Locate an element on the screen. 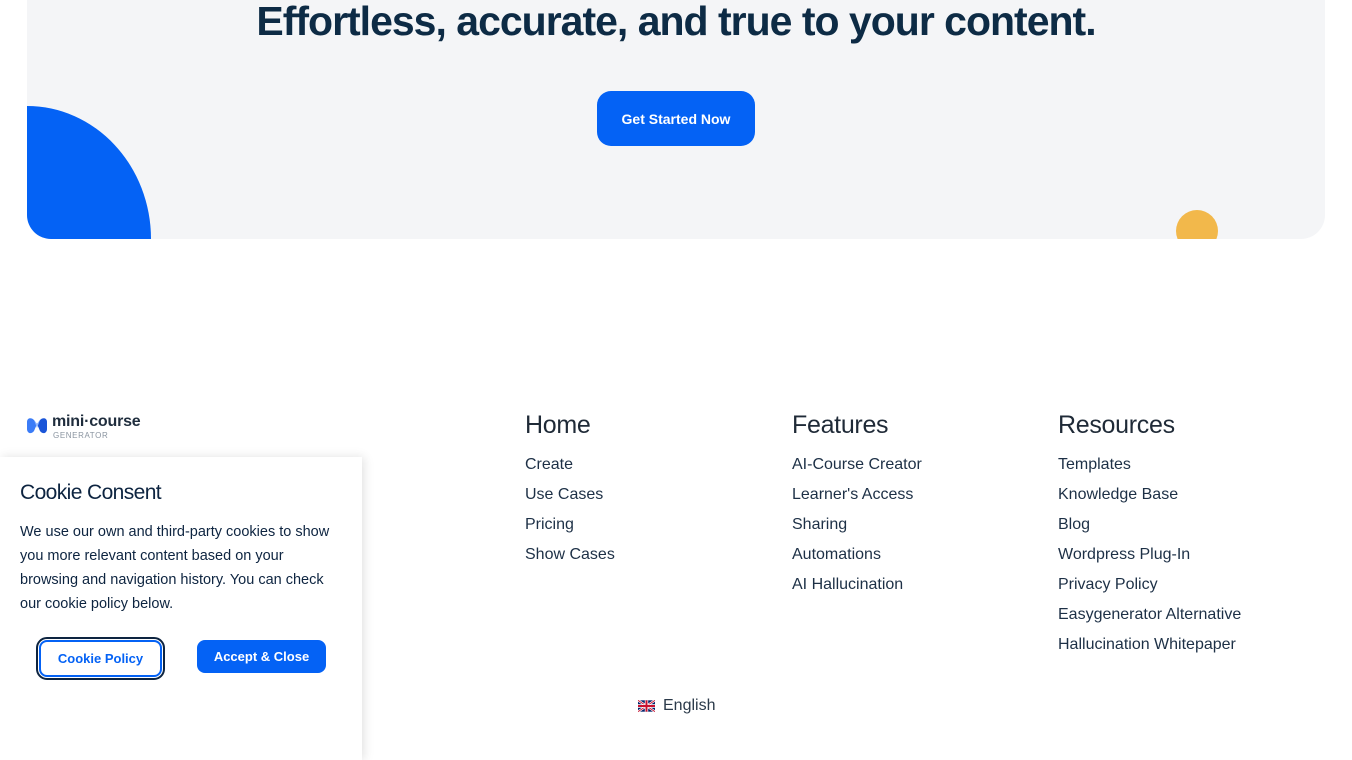  footer-link-knowledge-base: Knowledge Base is located at coordinates (1149, 495).